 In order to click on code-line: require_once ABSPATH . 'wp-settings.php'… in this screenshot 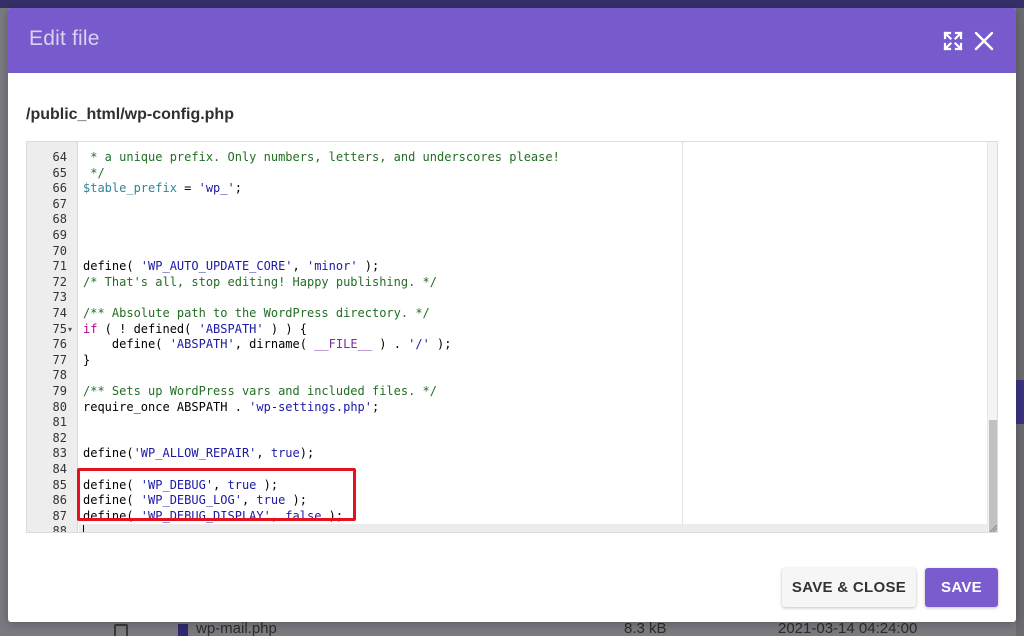, I will do `click(231, 408)`.